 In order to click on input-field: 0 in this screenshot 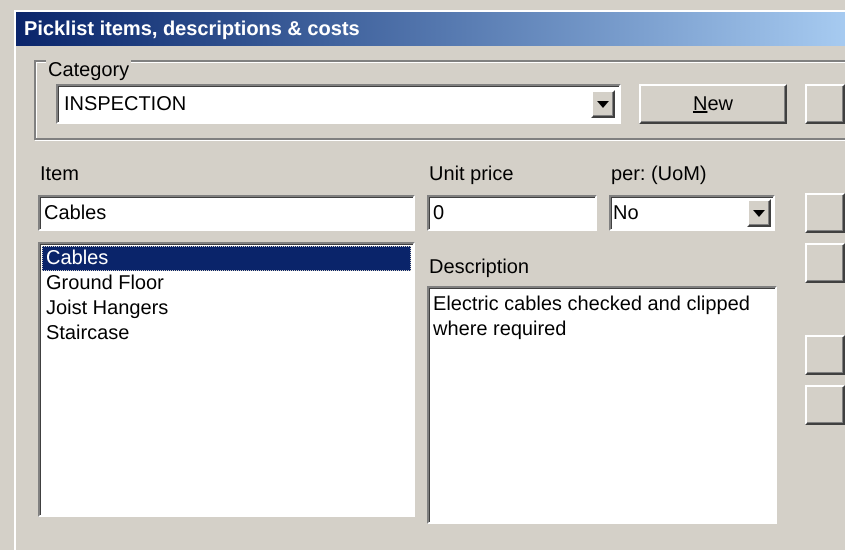, I will do `click(512, 213)`.